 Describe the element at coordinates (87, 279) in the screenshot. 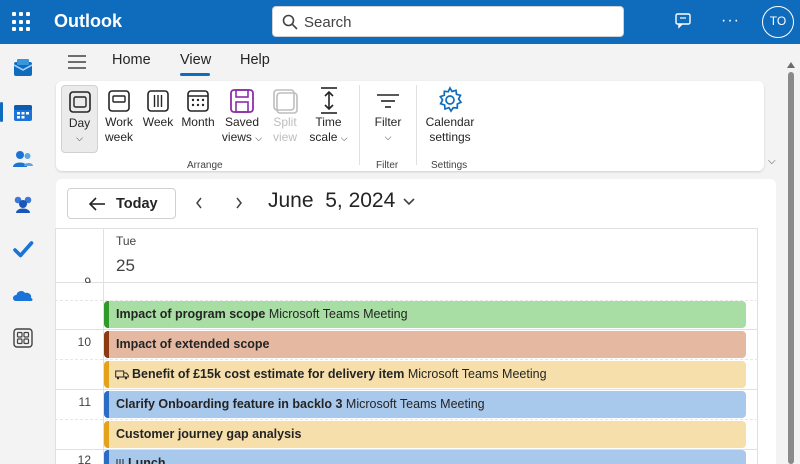

I see `hour-label: 9` at that location.